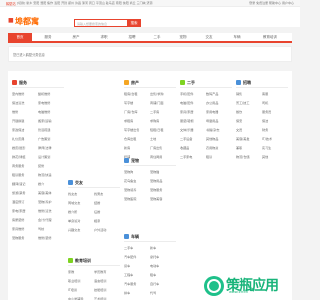 The height and width of the screenshot is (300, 320). Describe the element at coordinates (18, 156) in the screenshot. I see `category-link: 鲜花/绿植` at that location.